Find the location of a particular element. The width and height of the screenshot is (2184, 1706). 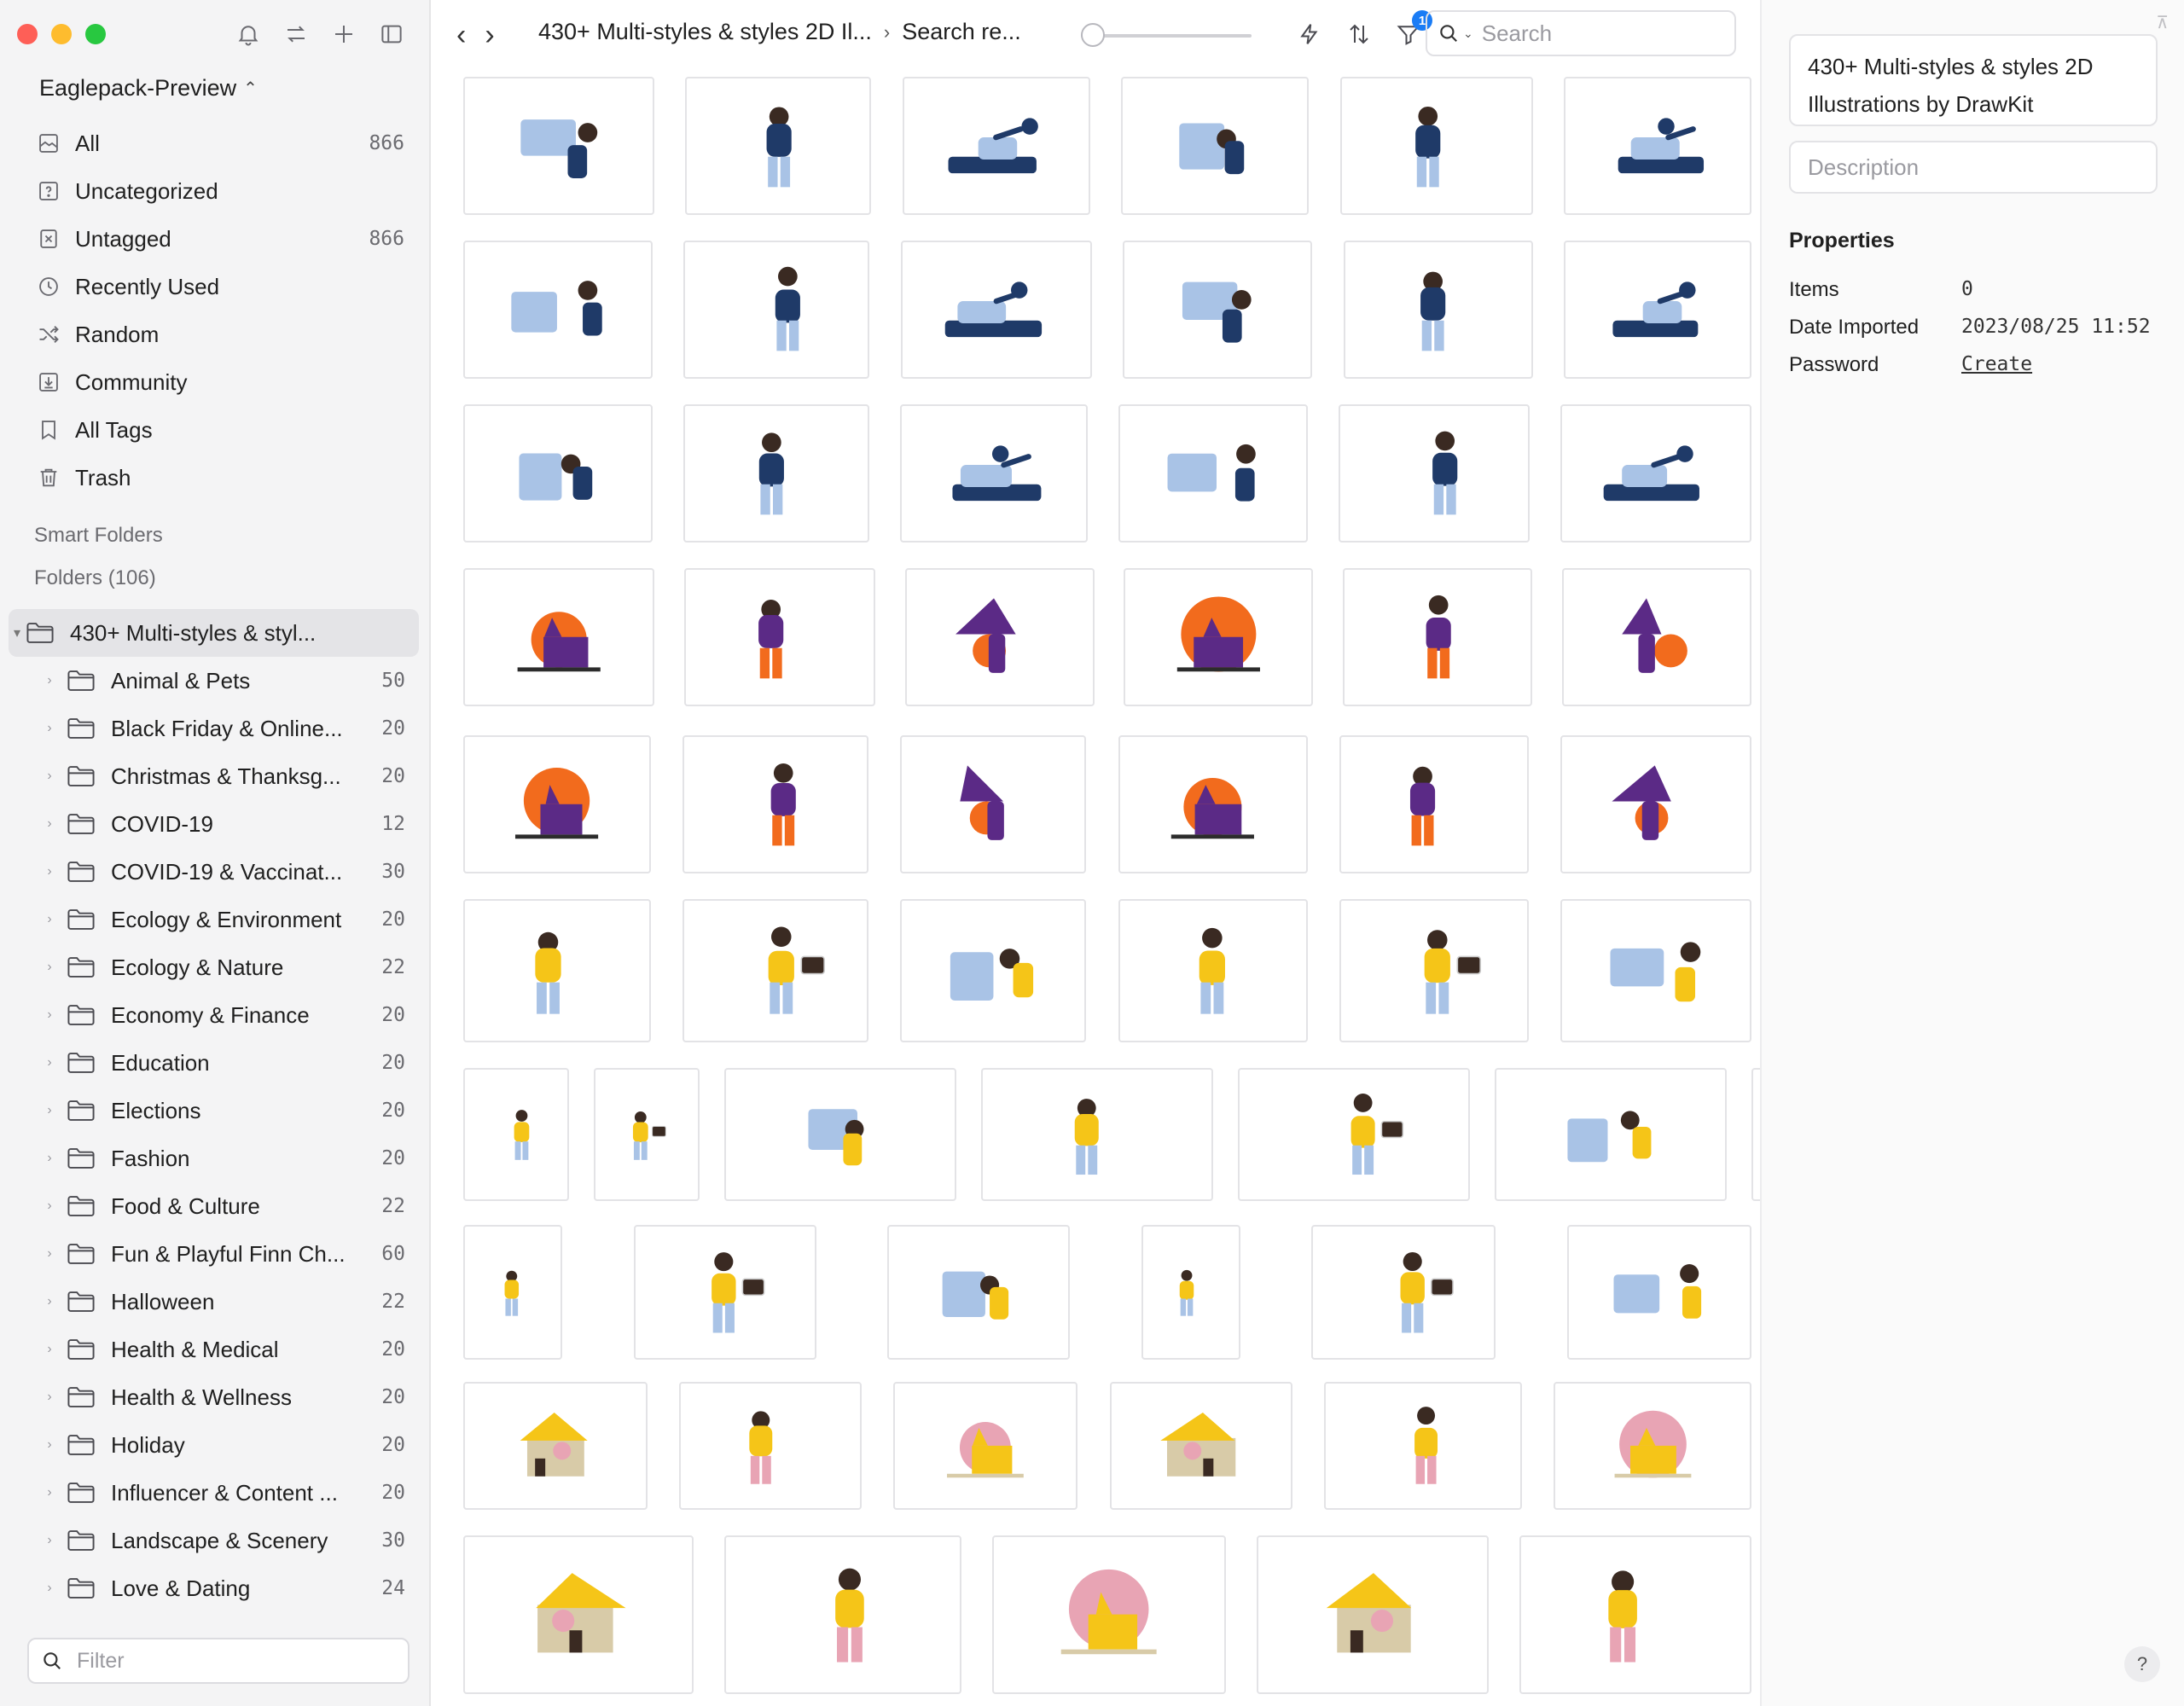

close-window-button is located at coordinates (27, 34).